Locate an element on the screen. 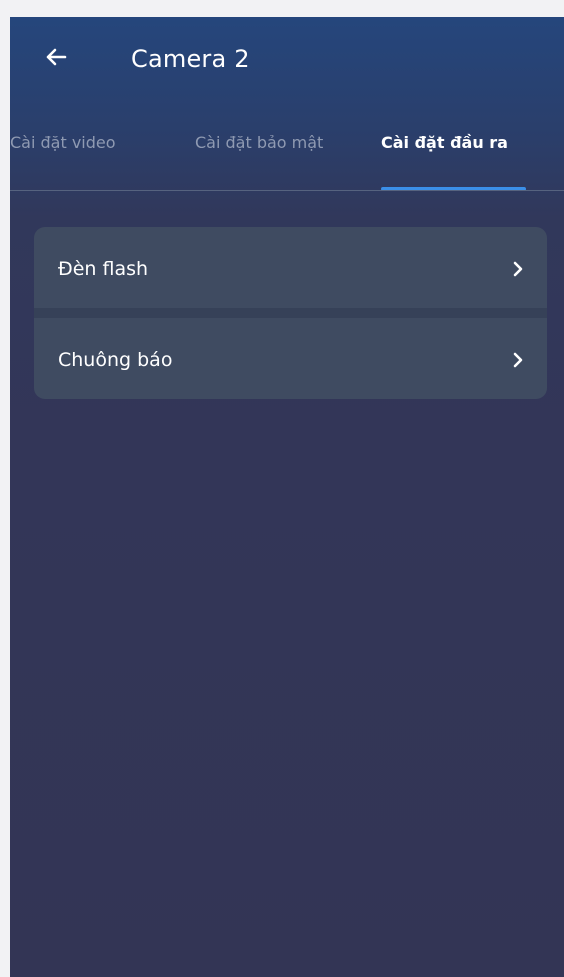 Image resolution: width=564 pixels, height=977 pixels. tab-label: Cài đặt bảo mật is located at coordinates (259, 142).